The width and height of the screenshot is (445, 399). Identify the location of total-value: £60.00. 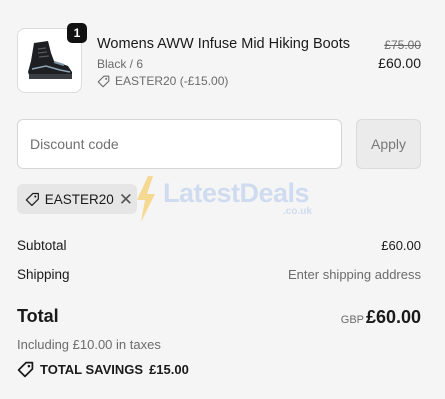
(393, 317).